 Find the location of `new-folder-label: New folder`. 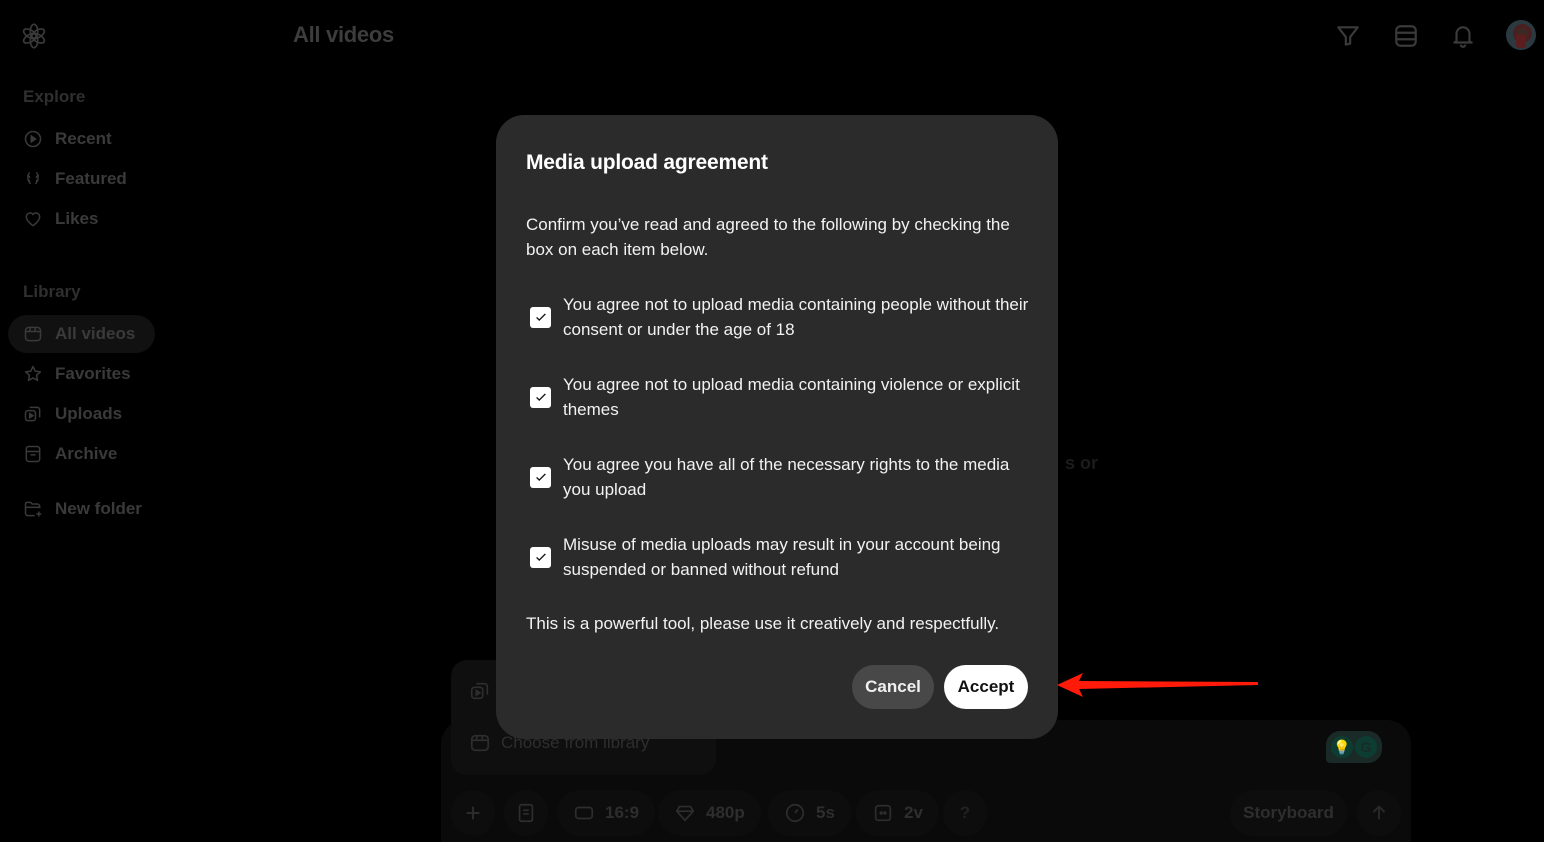

new-folder-label: New folder is located at coordinates (98, 508).